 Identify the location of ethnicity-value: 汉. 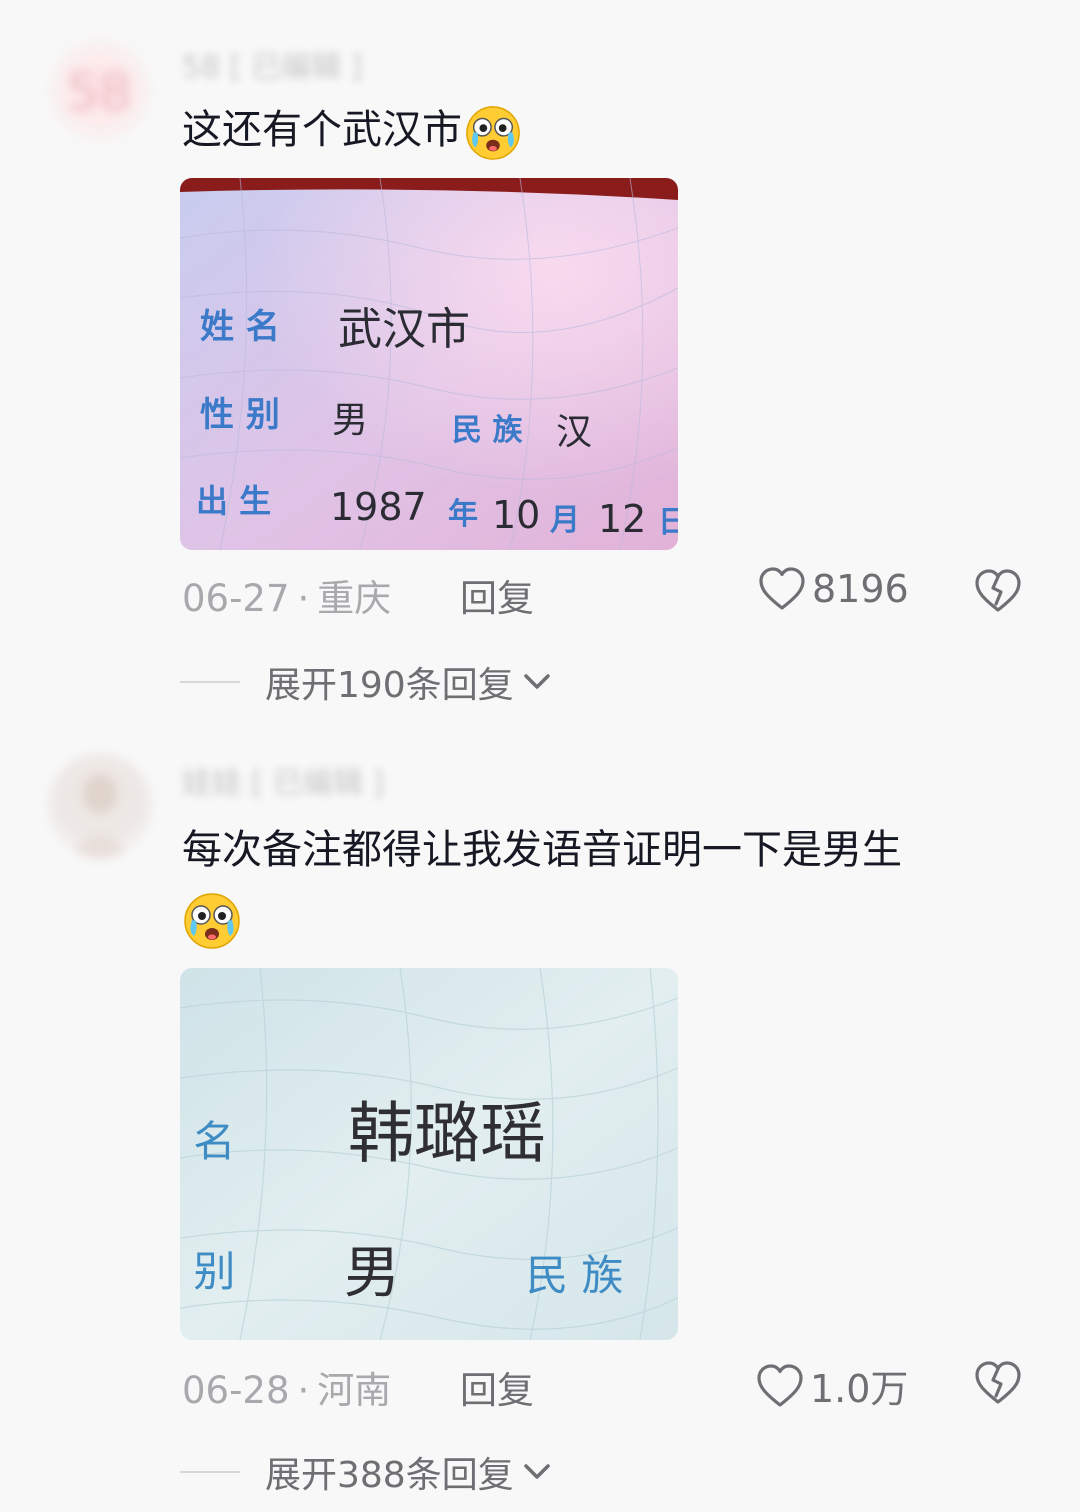
(574, 432).